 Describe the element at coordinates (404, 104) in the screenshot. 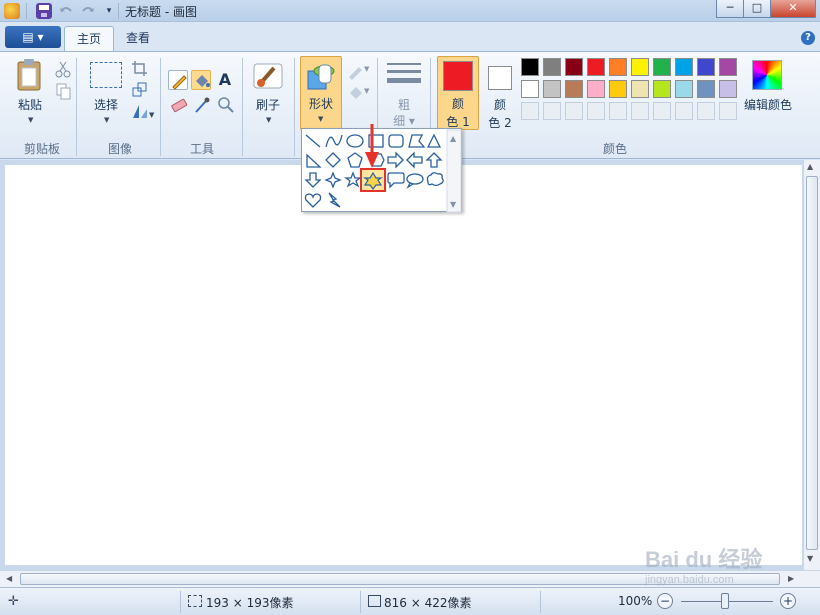

I see `size-label-line1: 粗` at that location.